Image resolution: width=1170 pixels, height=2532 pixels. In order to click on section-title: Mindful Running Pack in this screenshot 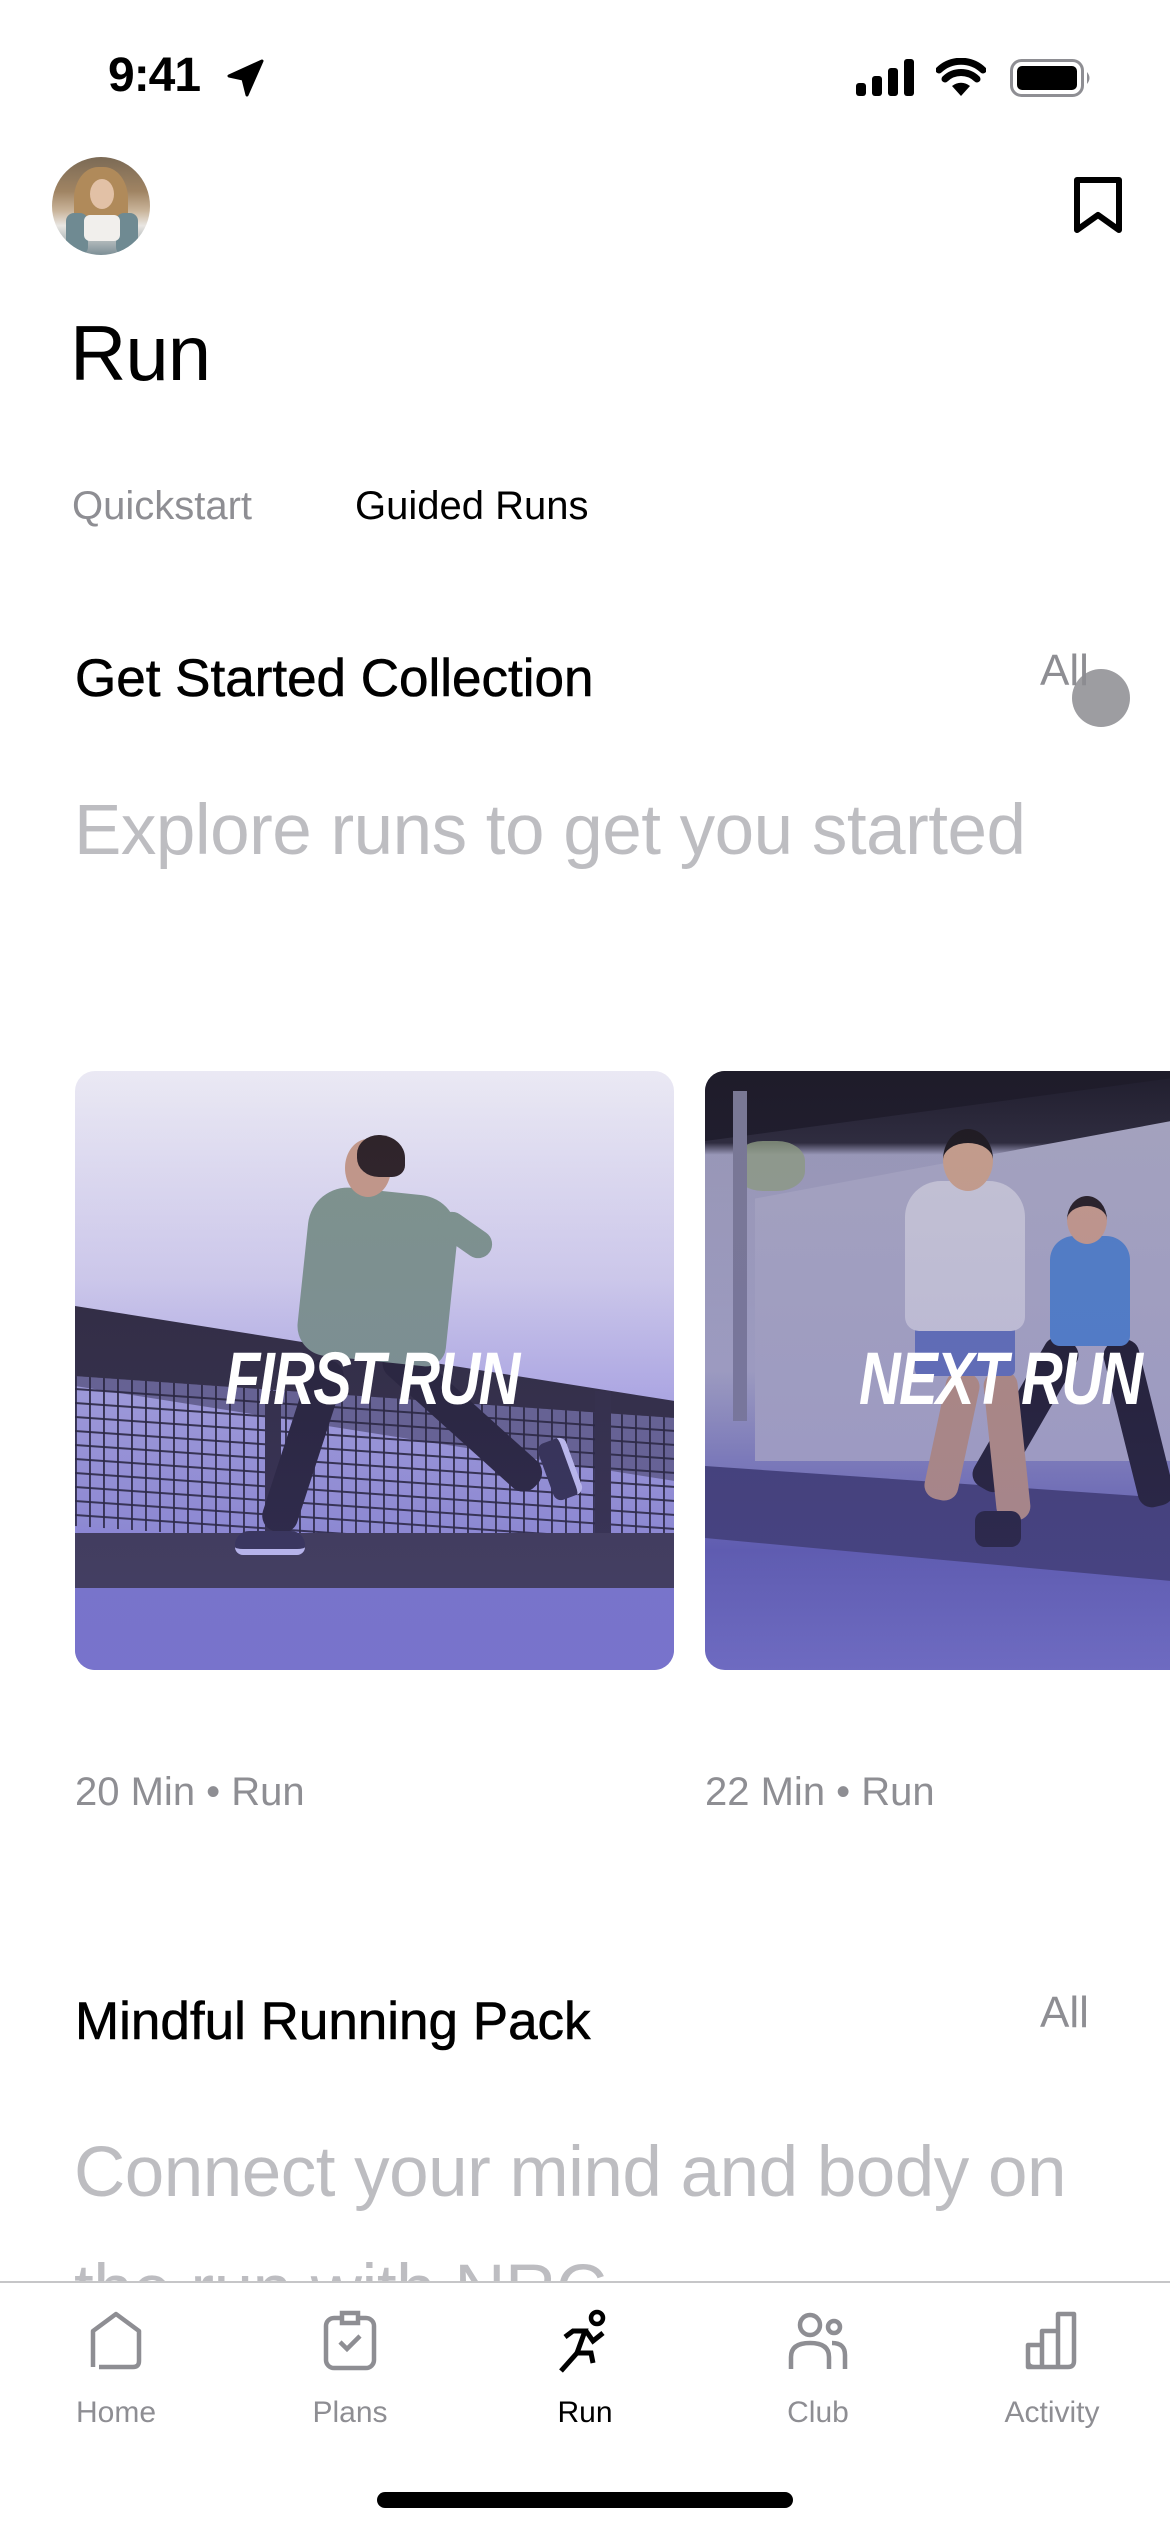, I will do `click(333, 2022)`.